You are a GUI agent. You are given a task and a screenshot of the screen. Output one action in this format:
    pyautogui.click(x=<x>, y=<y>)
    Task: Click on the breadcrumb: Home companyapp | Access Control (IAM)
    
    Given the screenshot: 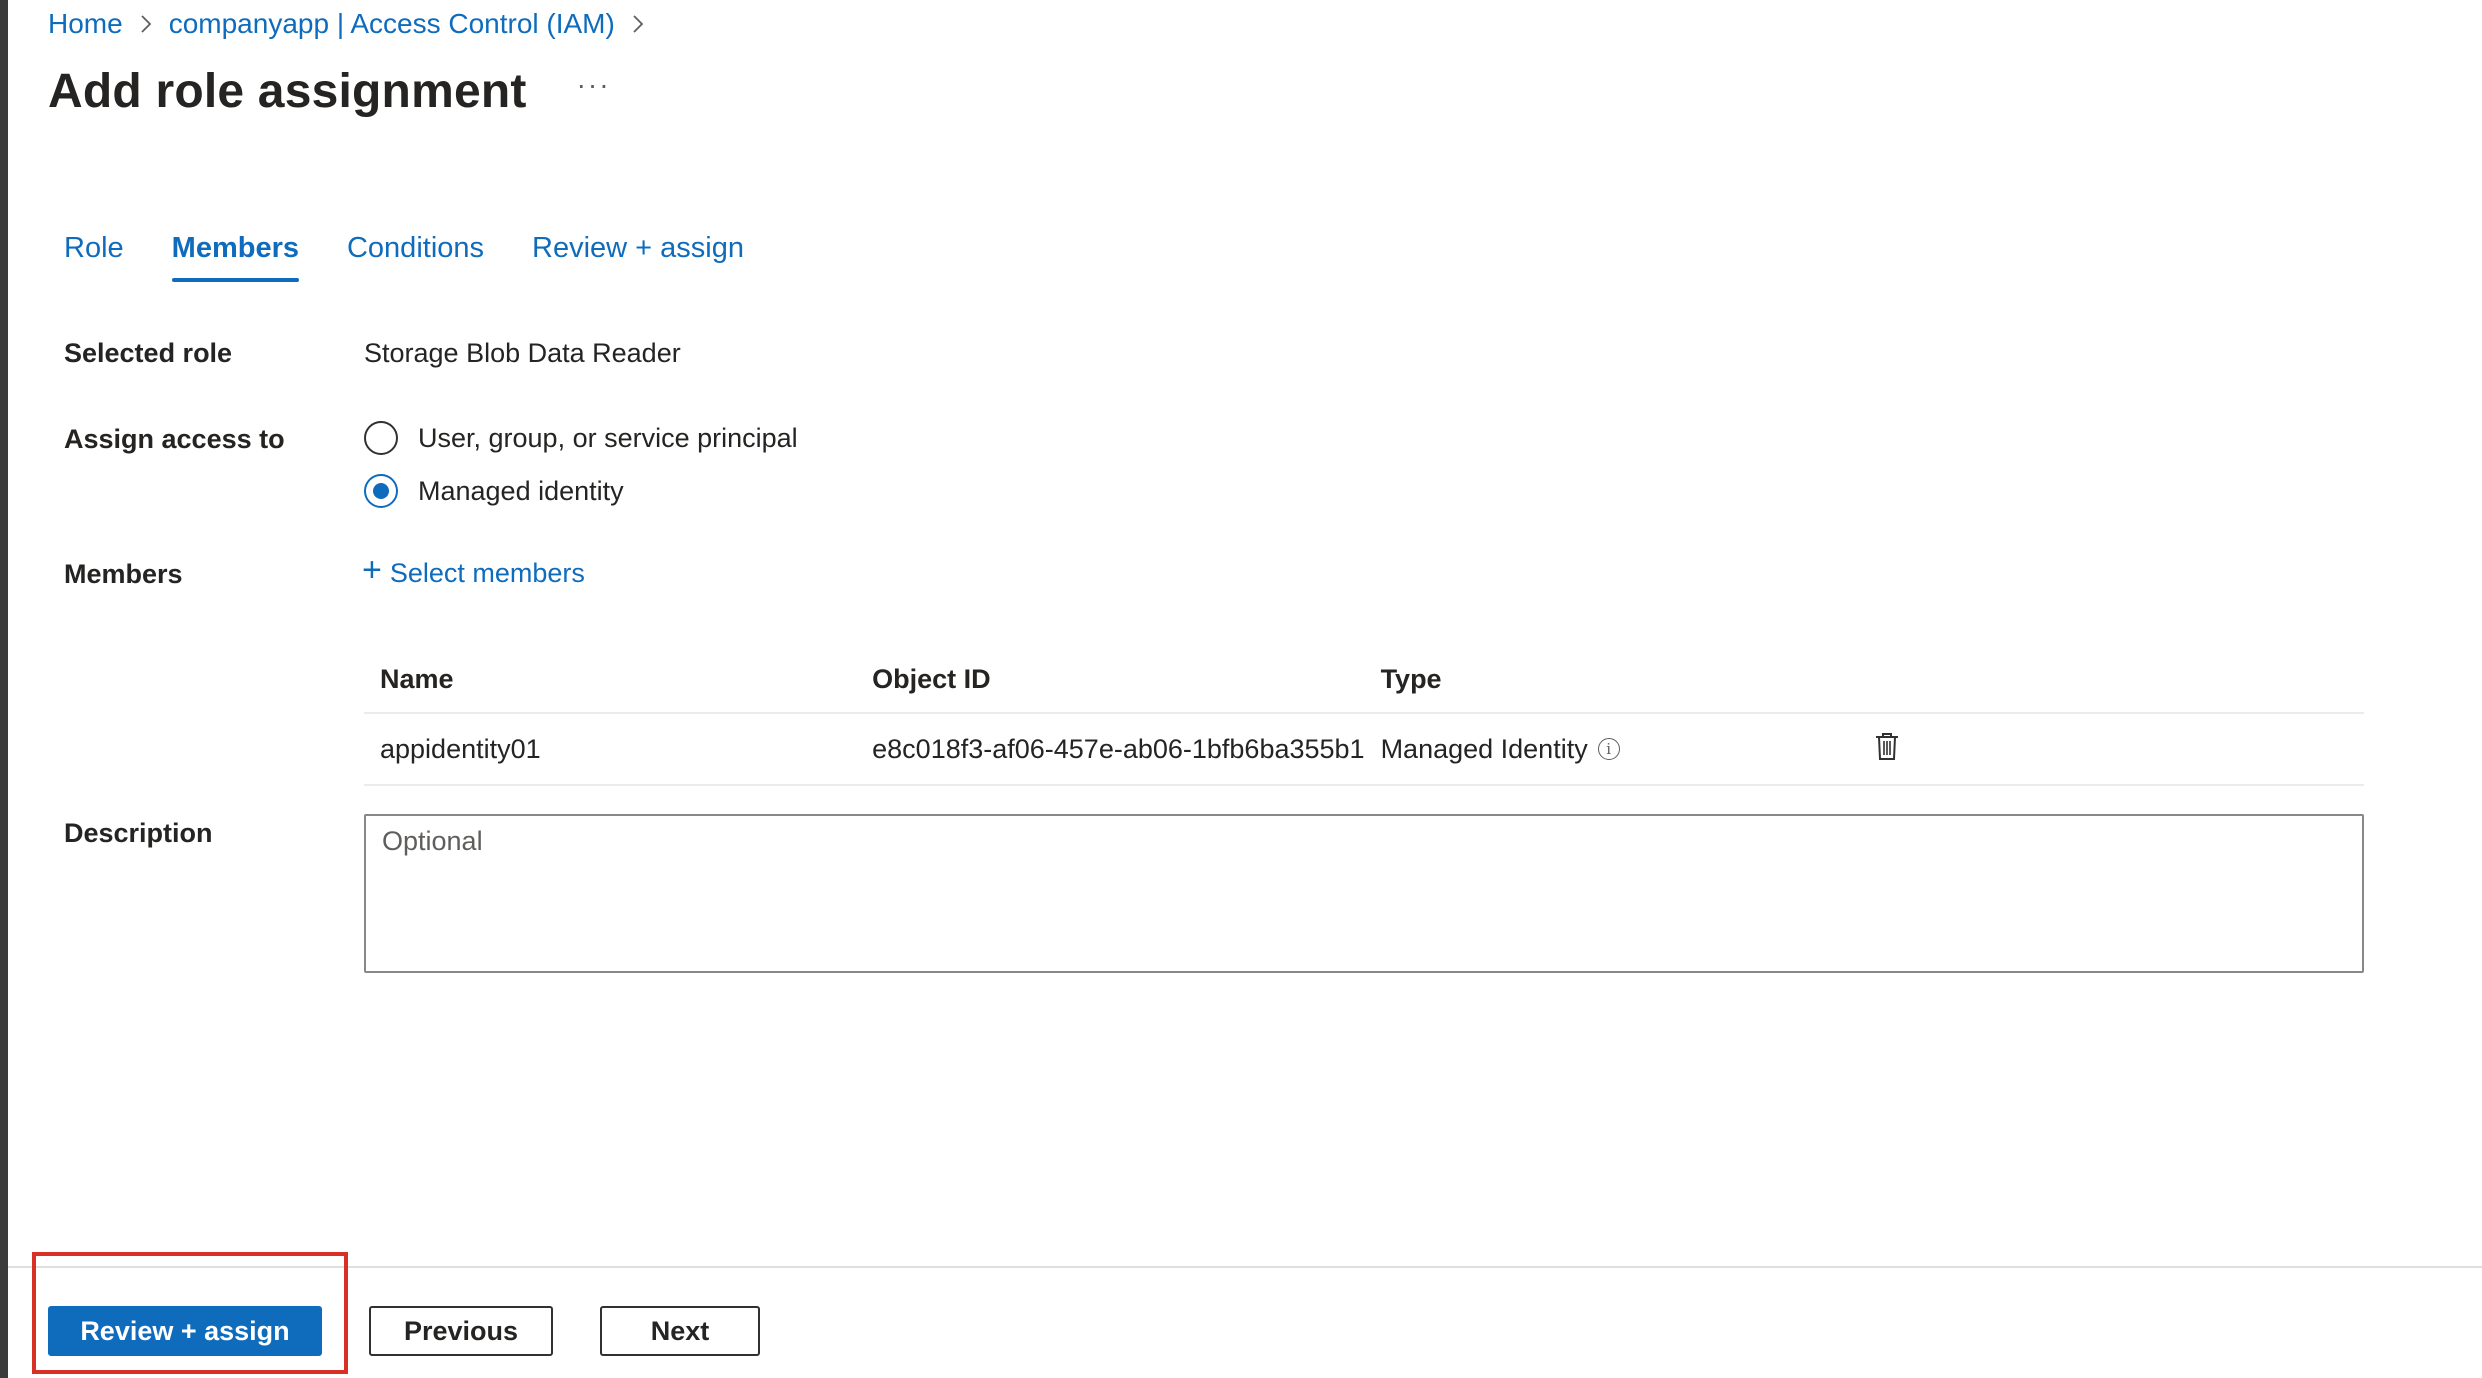 What is the action you would take?
    pyautogui.click(x=354, y=24)
    